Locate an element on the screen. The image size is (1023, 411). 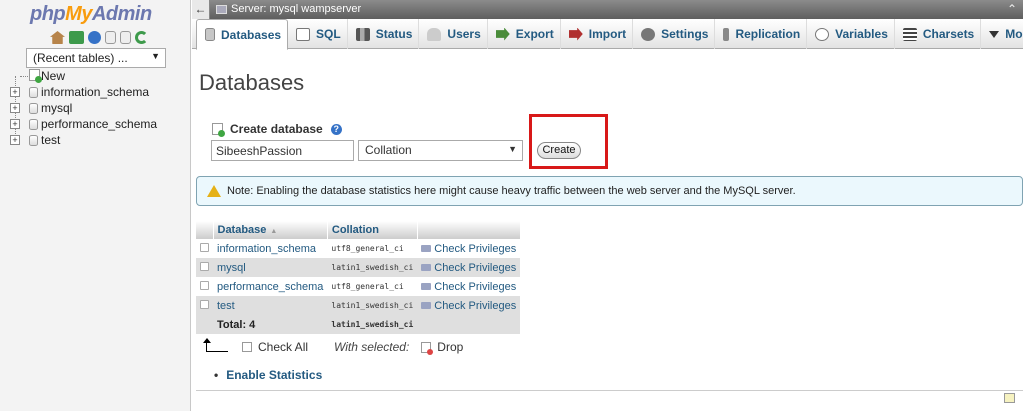
database-link: performance_schema is located at coordinates (270, 286).